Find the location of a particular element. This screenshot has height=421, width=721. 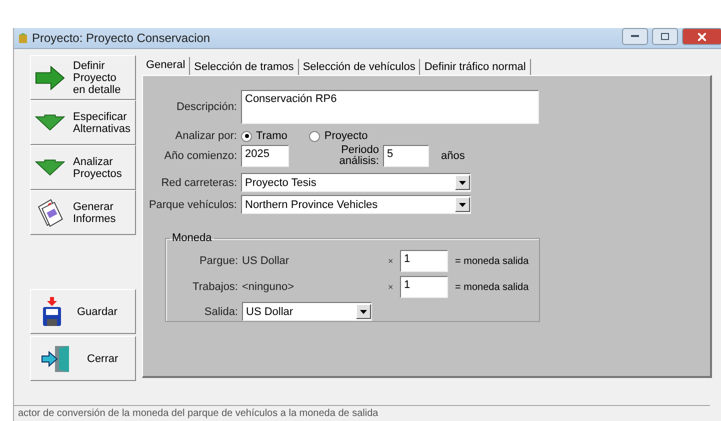

field-label: Analizar por: is located at coordinates (205, 136).